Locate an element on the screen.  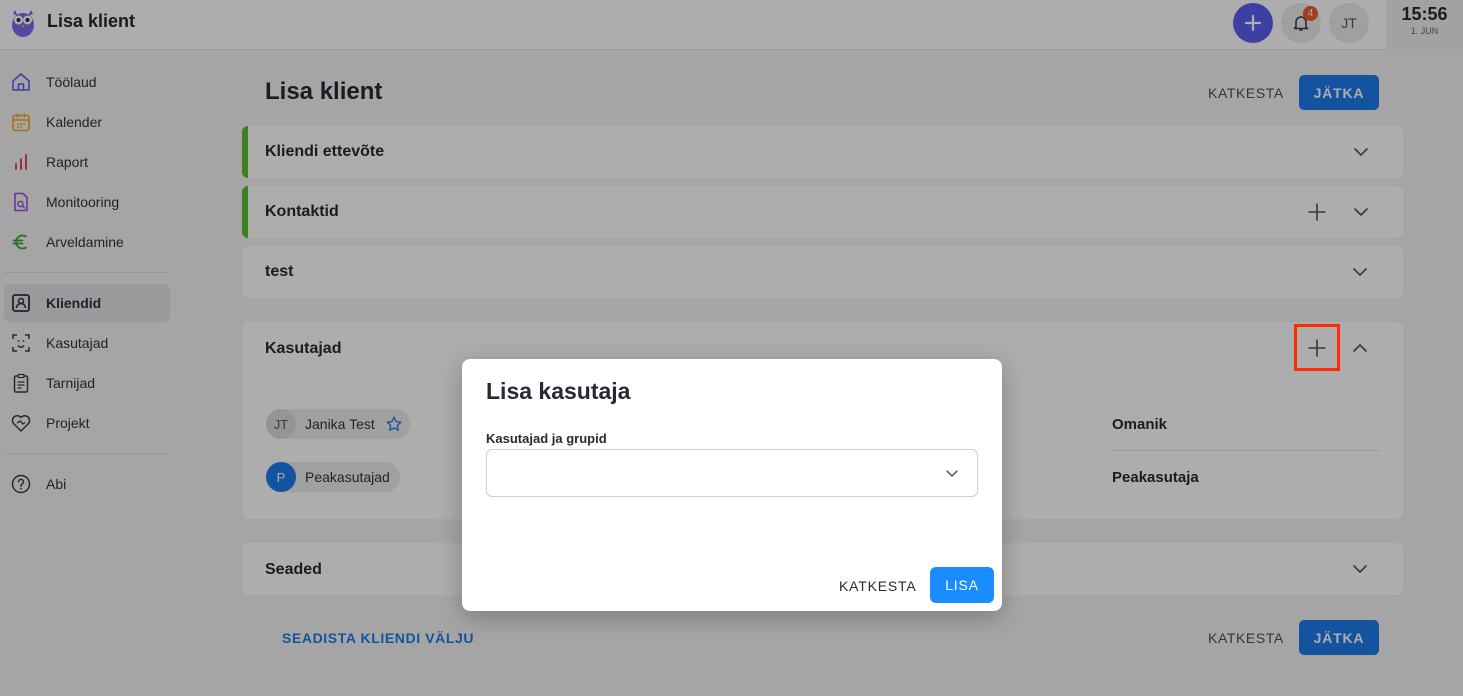
users-groups-select is located at coordinates (732, 473).